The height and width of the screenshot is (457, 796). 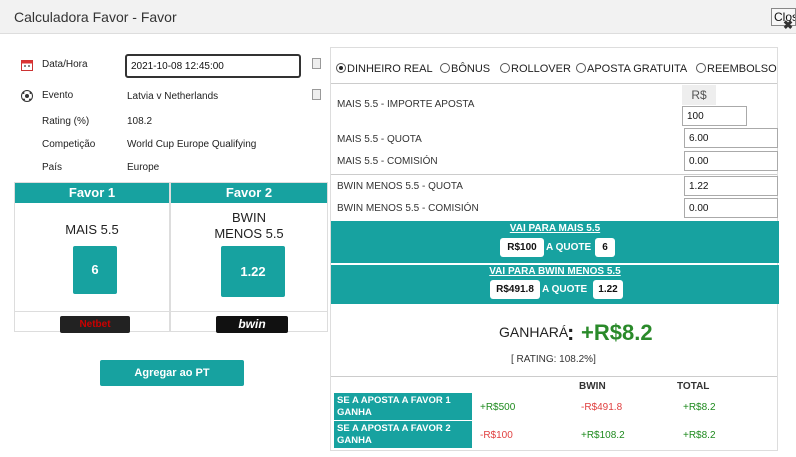 What do you see at coordinates (384, 69) in the screenshot?
I see `mode-real-money: DINHEIRO REAL` at bounding box center [384, 69].